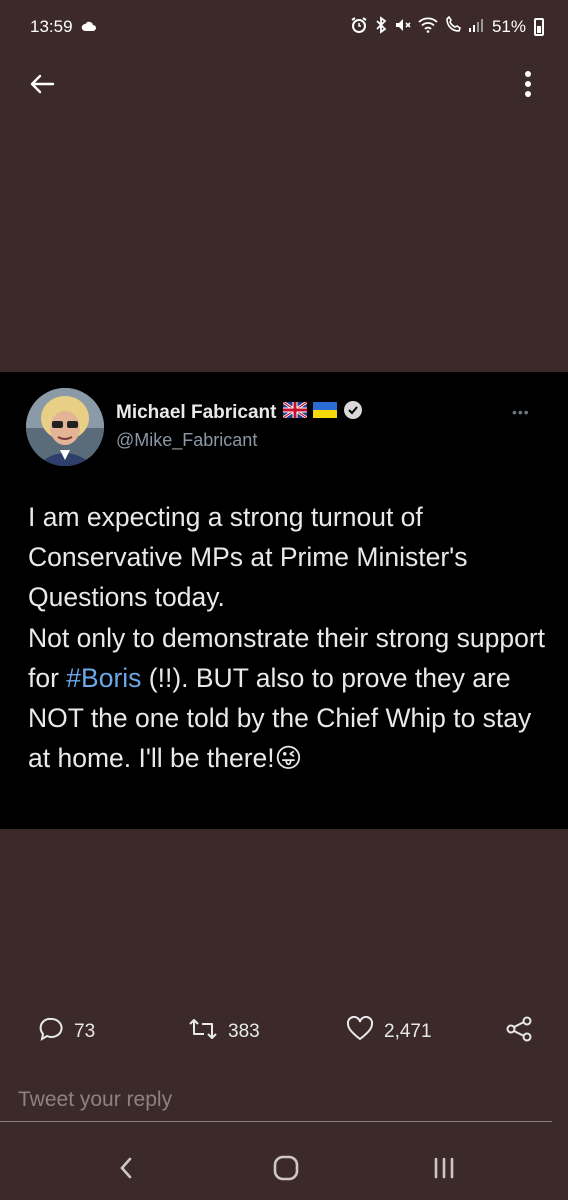 This screenshot has width=568, height=1200. I want to click on status-right: 51%, so click(447, 26).